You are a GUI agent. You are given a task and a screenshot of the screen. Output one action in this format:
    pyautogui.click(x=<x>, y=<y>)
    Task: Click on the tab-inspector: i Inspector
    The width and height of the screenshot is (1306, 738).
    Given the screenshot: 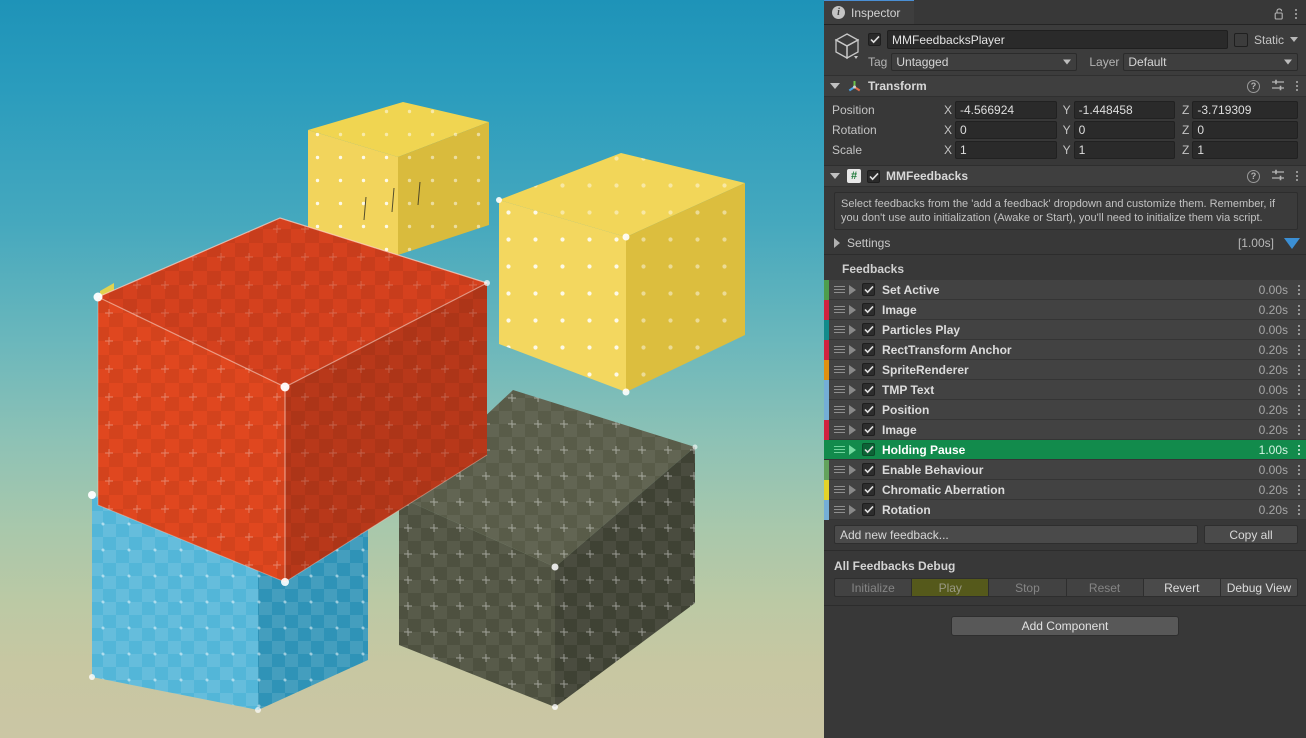 What is the action you would take?
    pyautogui.click(x=869, y=12)
    